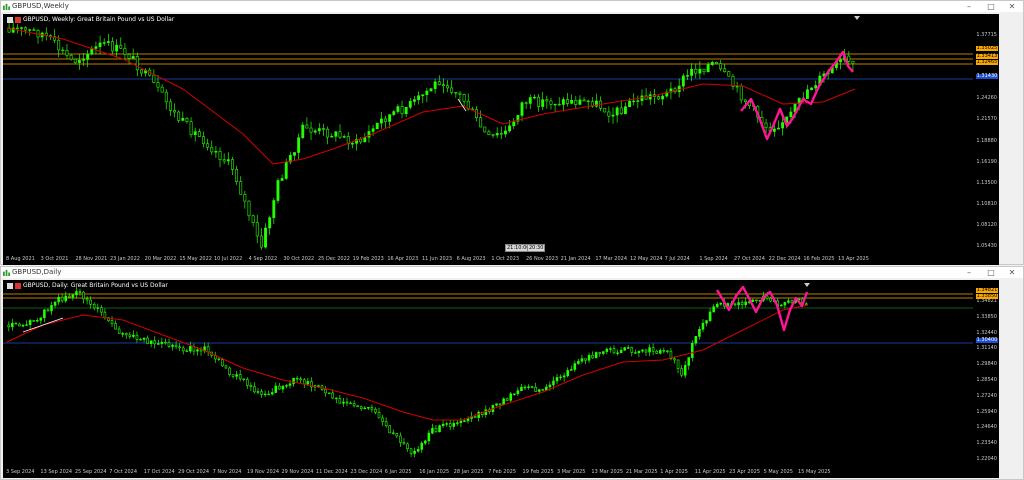 The image size is (1024, 480). Describe the element at coordinates (403, 259) in the screenshot. I see `time-axis-label: 16 Apr 2023` at that location.